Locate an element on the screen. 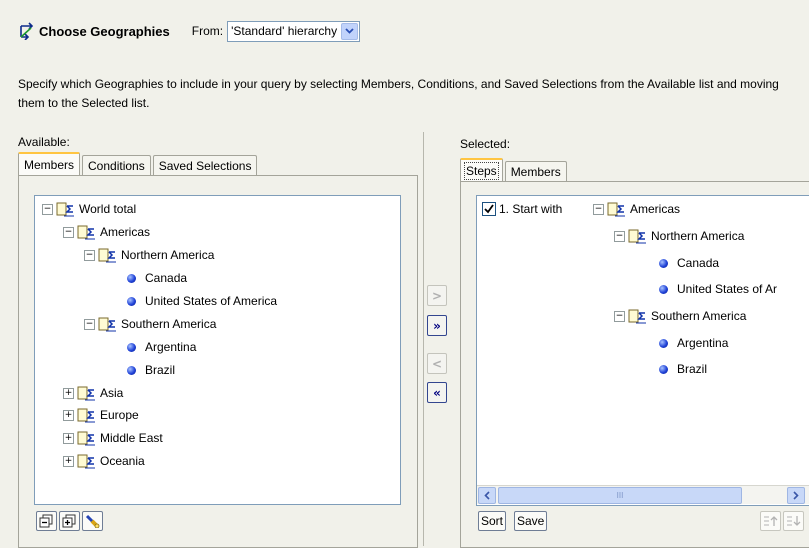 The width and height of the screenshot is (809, 548). tree-node-asia: + Asia is located at coordinates (93, 393).